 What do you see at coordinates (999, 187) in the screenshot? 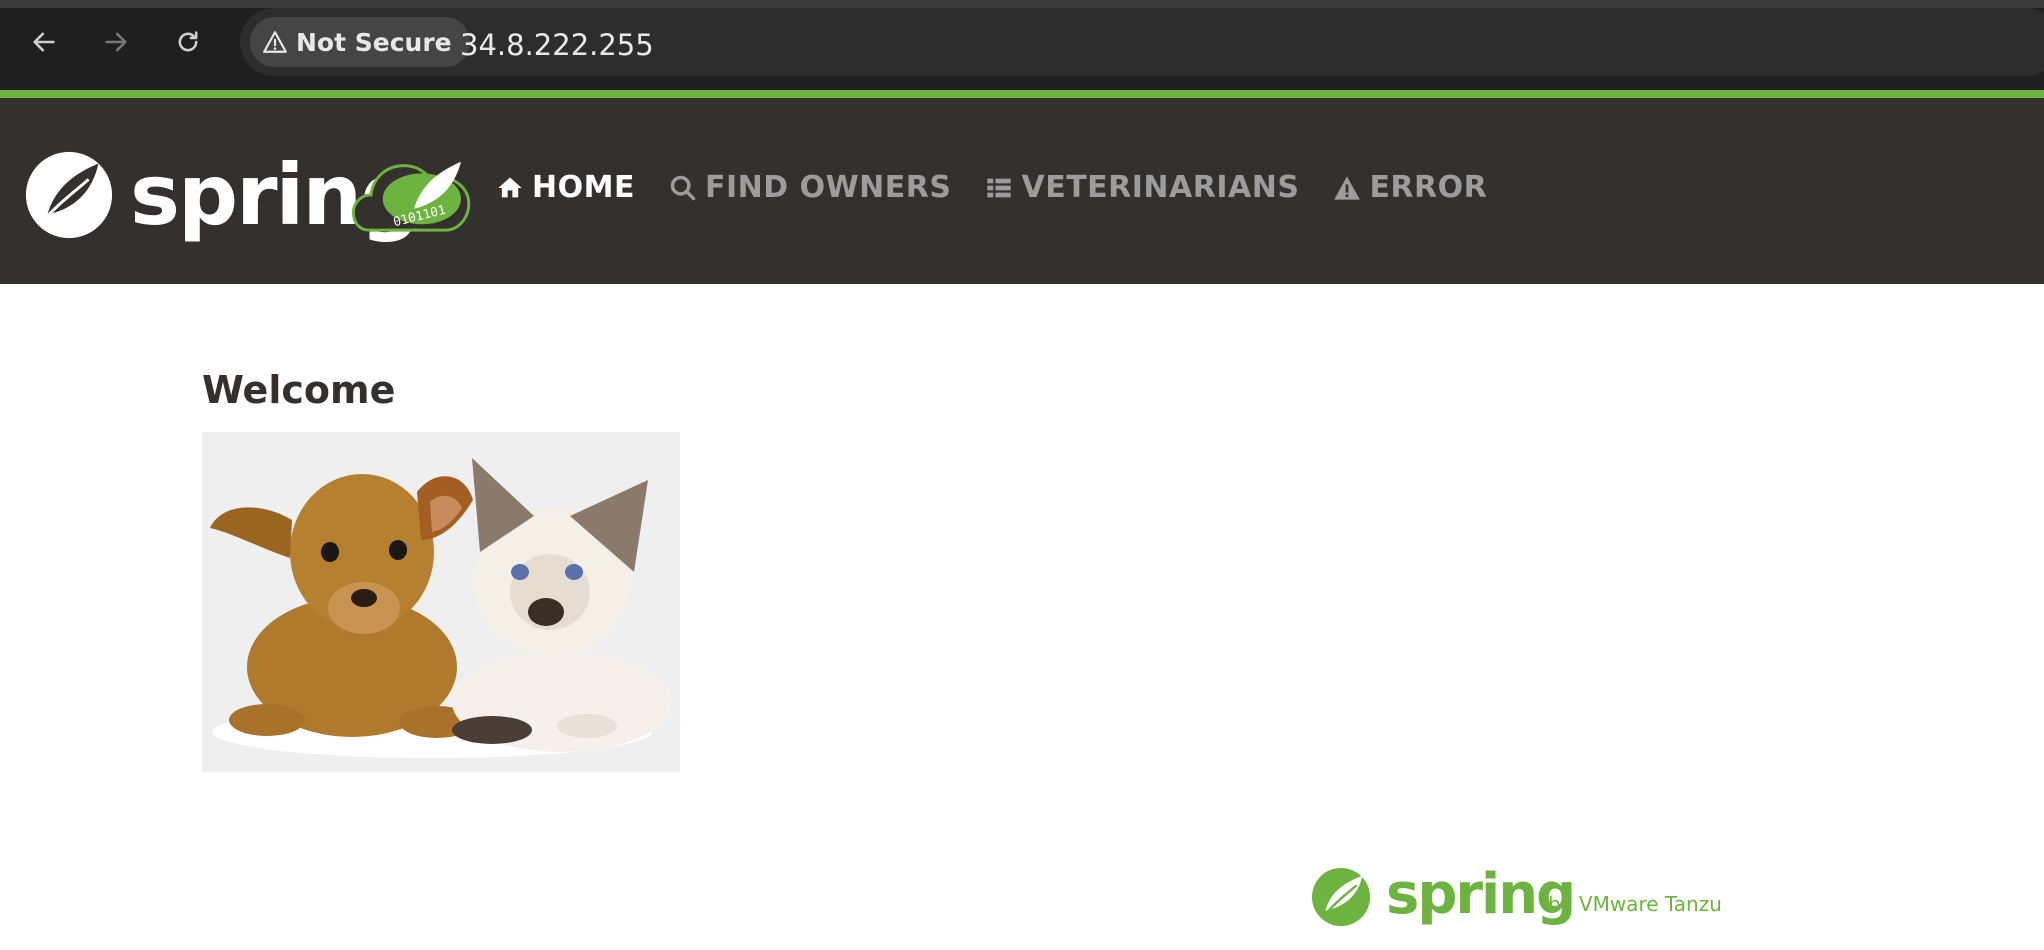
I see `list-icon` at bounding box center [999, 187].